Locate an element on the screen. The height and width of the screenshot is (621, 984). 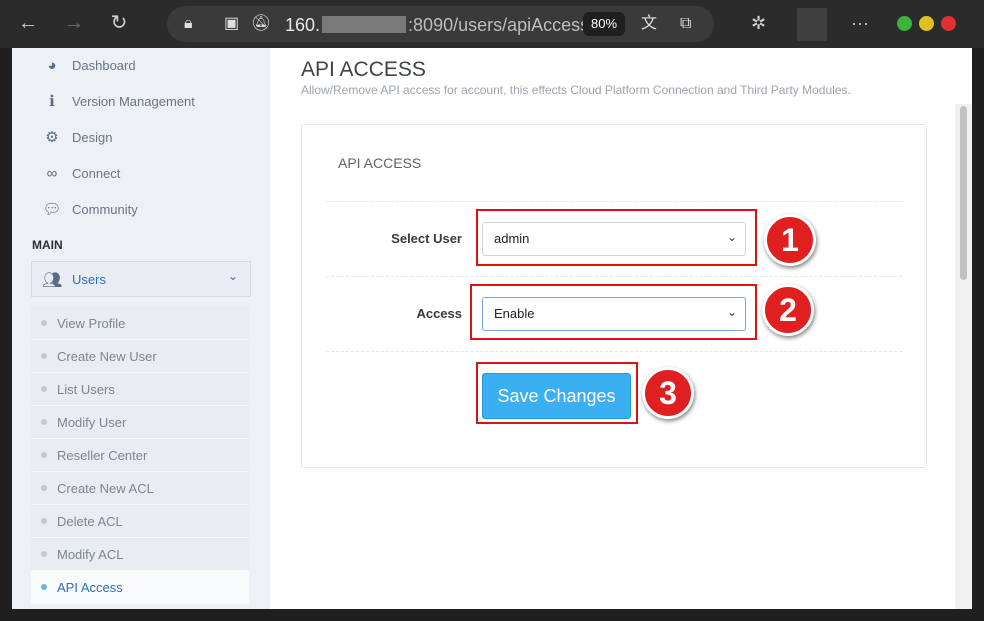
back-icon: ← is located at coordinates (28, 23).